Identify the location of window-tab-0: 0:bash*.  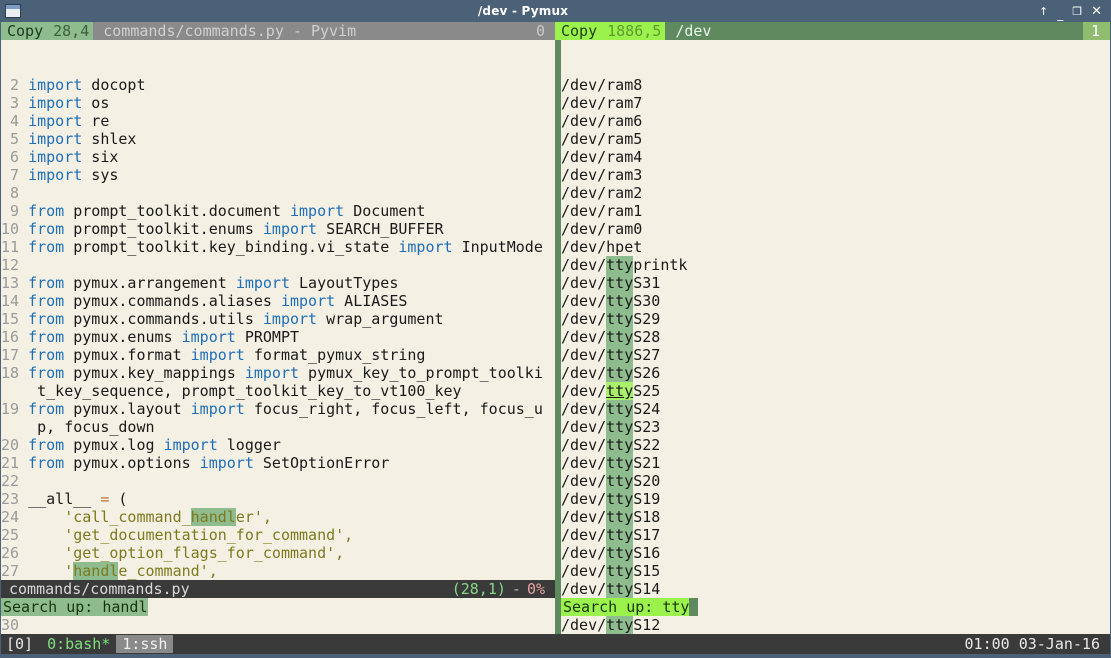
(79, 644).